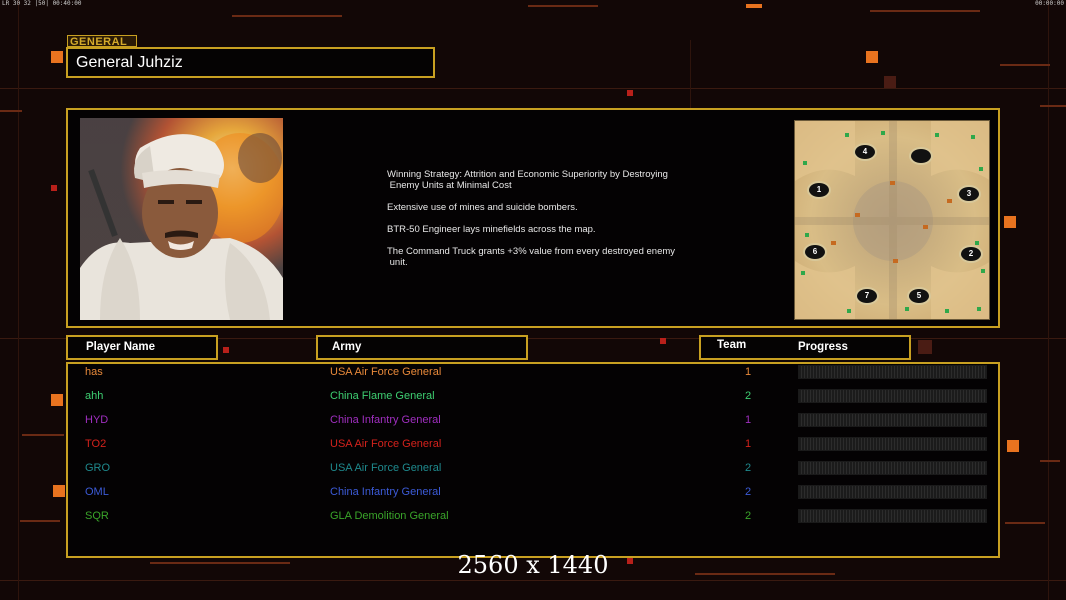 This screenshot has height=600, width=1066. What do you see at coordinates (969, 194) in the screenshot?
I see `map-start-slot: 3` at bounding box center [969, 194].